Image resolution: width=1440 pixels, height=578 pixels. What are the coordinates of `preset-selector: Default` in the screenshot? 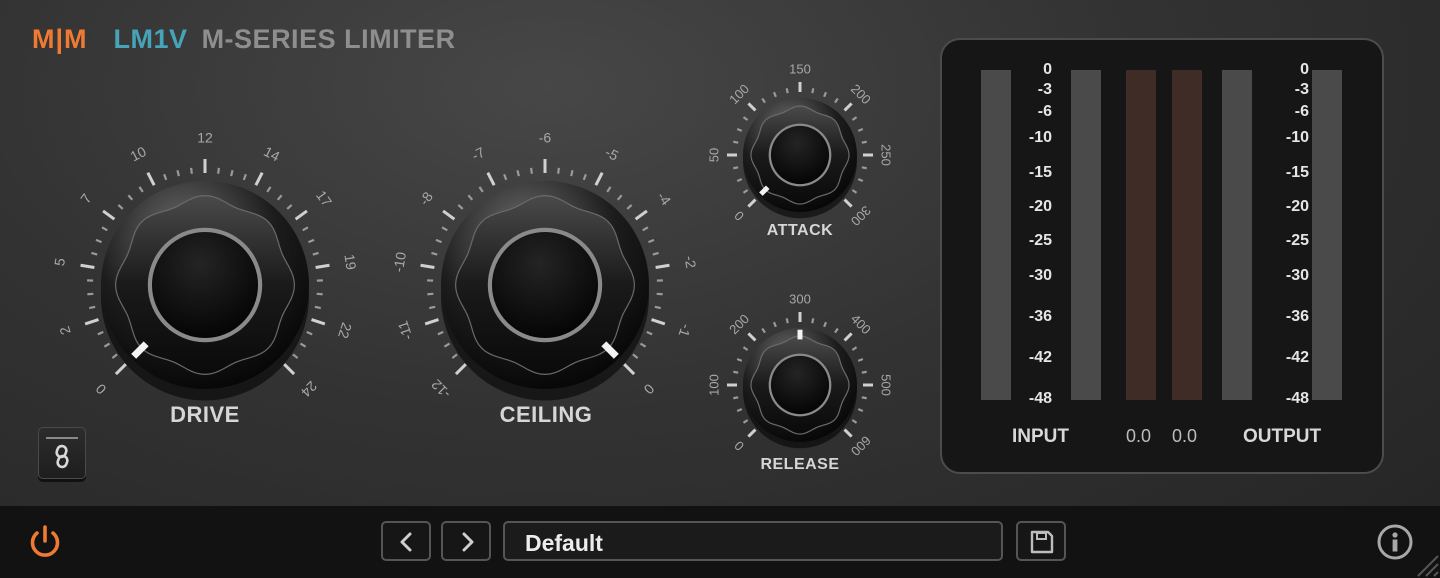 It's located at (753, 541).